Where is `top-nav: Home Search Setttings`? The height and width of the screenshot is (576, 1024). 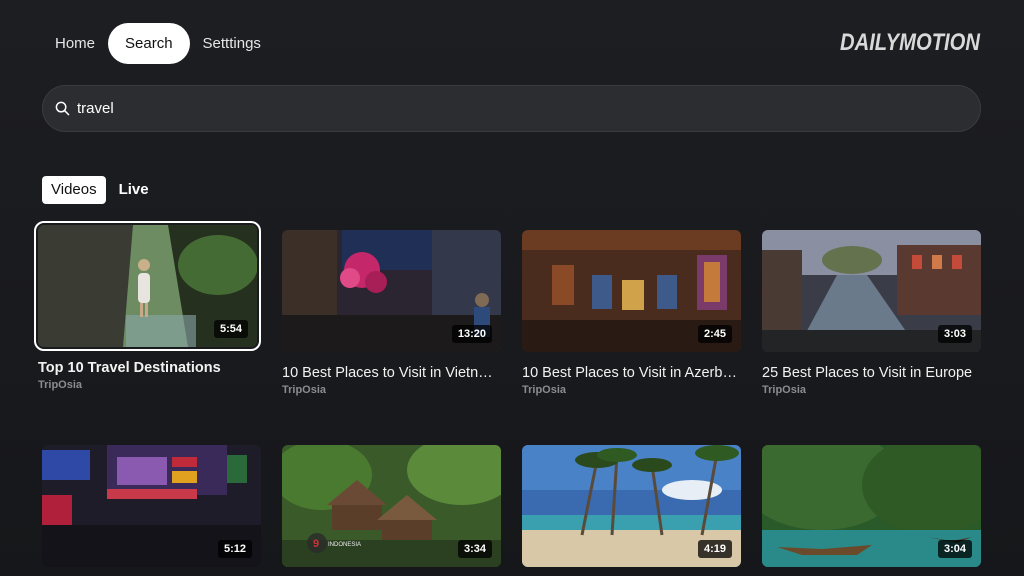
top-nav: Home Search Setttings is located at coordinates (158, 43).